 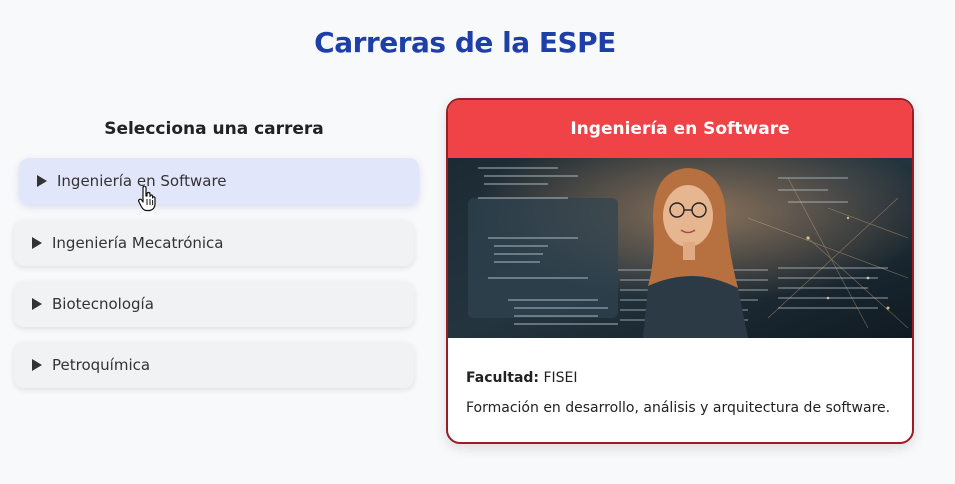 What do you see at coordinates (214, 304) in the screenshot?
I see `career-item-biotecnologia: Biotecnología` at bounding box center [214, 304].